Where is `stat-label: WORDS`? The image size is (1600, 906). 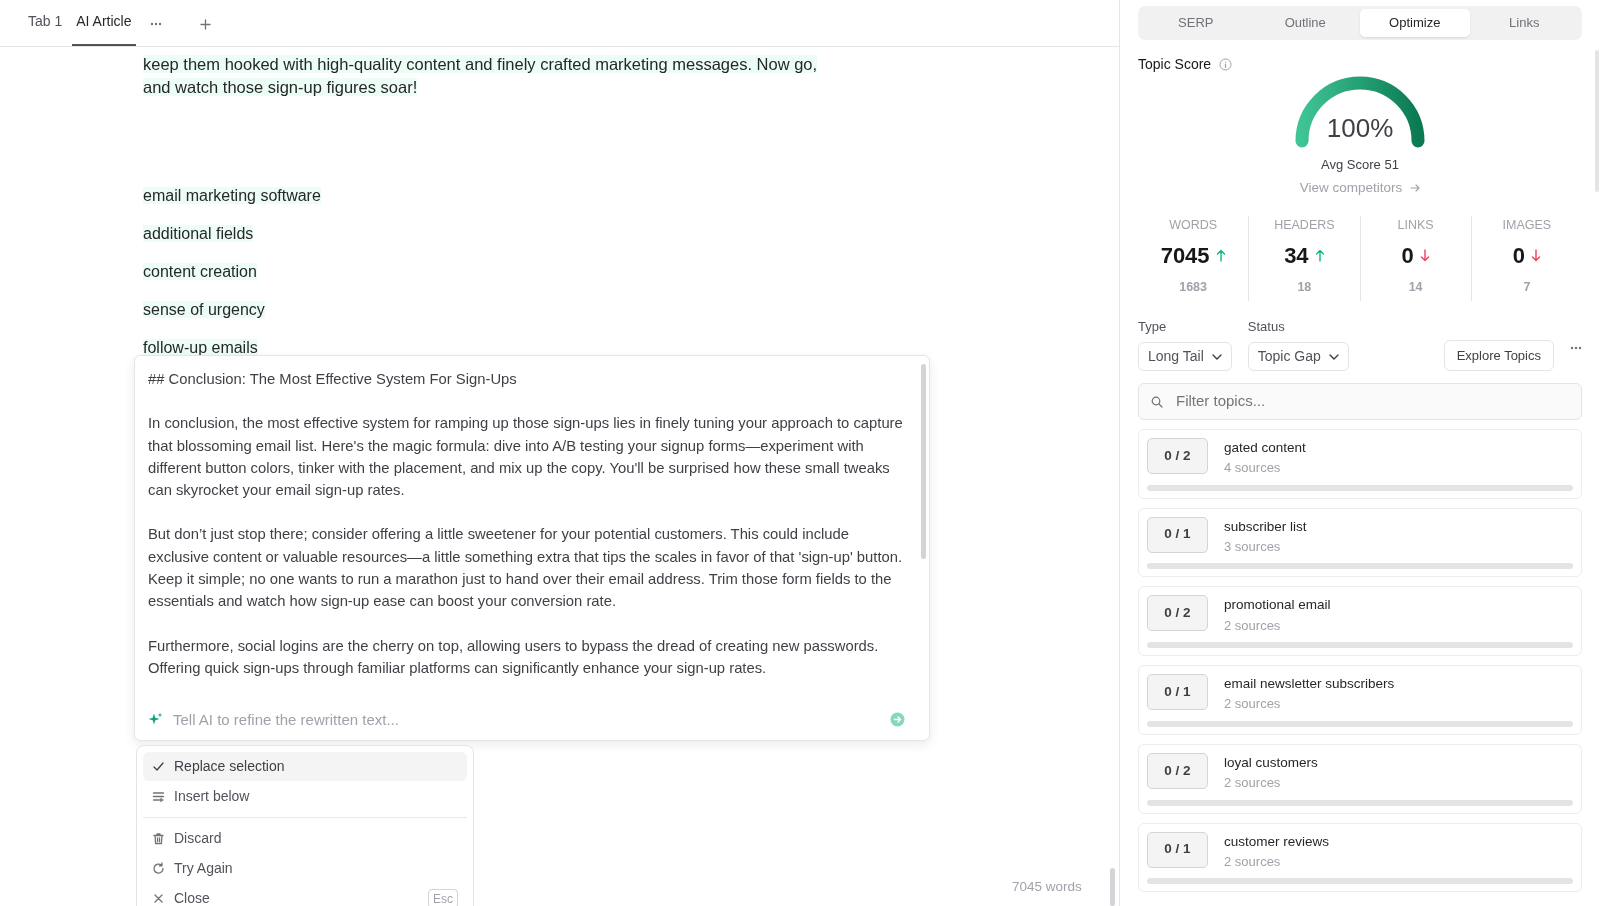 stat-label: WORDS is located at coordinates (1193, 226).